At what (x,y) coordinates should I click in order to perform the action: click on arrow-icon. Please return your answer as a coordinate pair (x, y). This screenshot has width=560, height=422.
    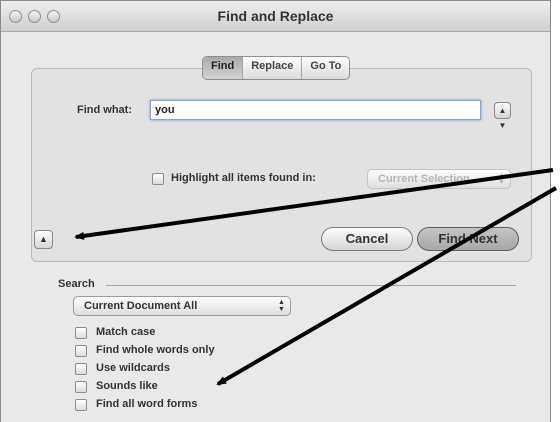
    Looking at the image, I should click on (314, 204).